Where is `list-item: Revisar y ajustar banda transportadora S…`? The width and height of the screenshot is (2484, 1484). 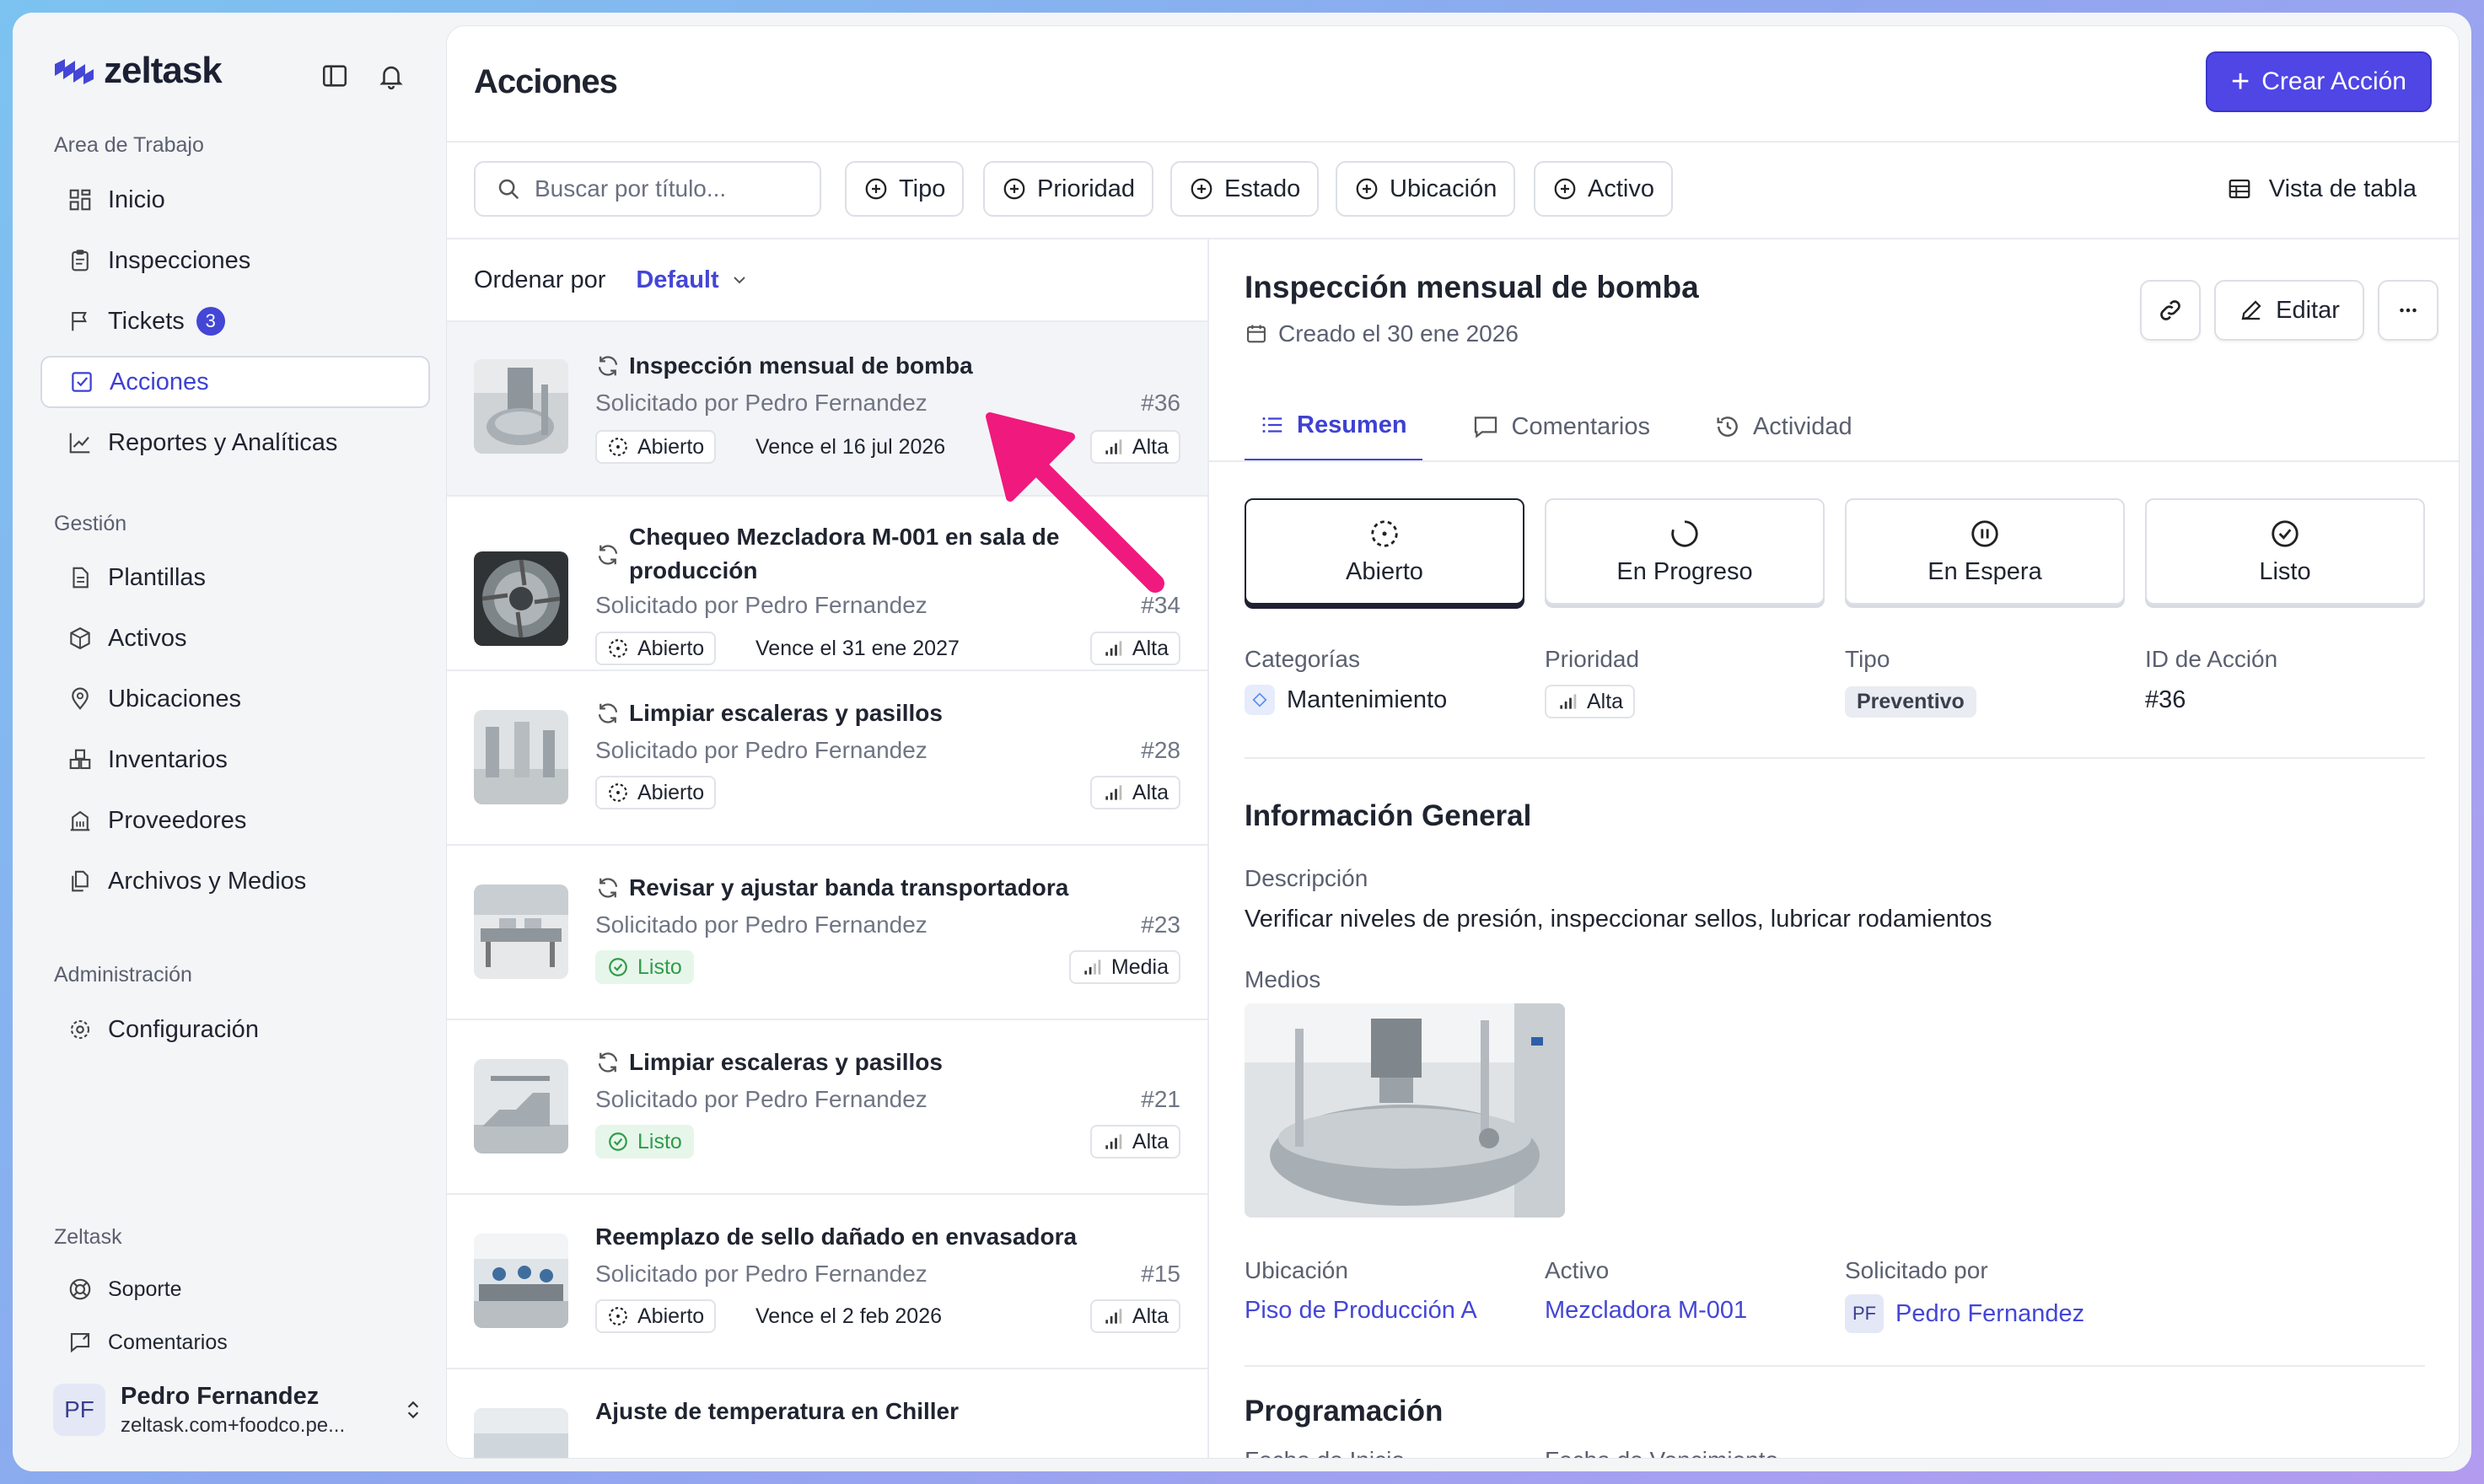 list-item: Revisar y ajustar banda transportadora S… is located at coordinates (827, 933).